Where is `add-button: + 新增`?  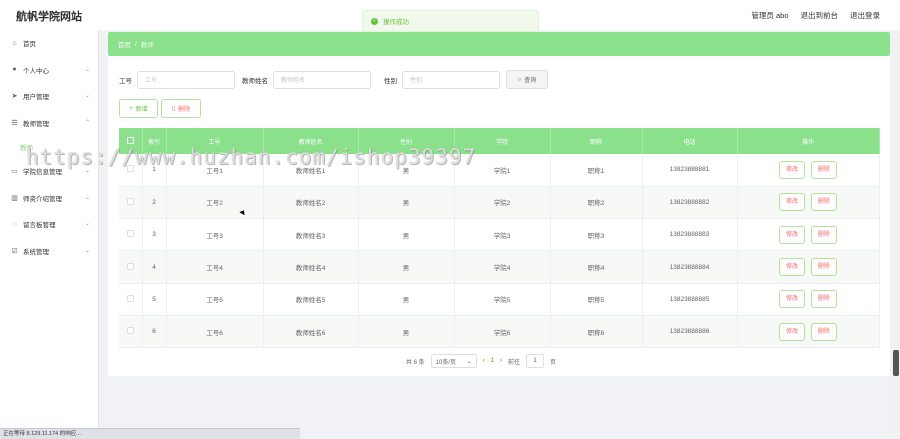 add-button: + 新增 is located at coordinates (138, 108).